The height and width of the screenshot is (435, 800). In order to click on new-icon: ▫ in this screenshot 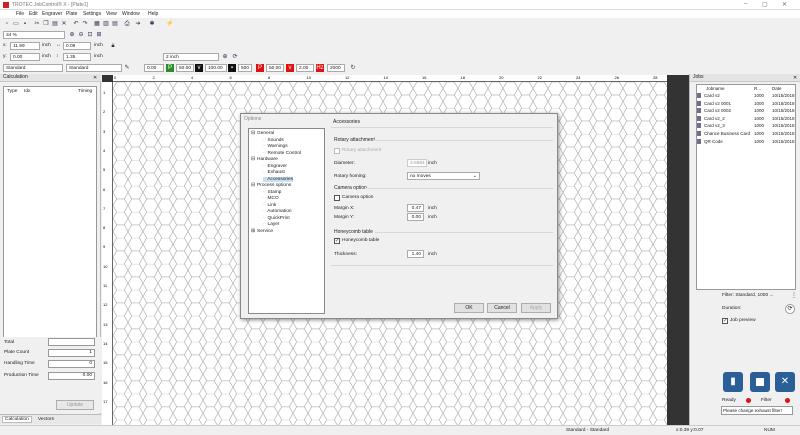, I will do `click(7, 24)`.